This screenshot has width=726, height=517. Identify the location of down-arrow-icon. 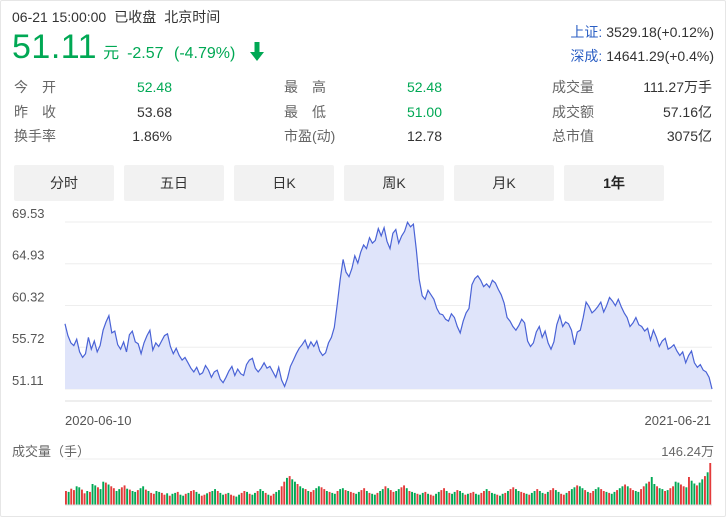
(256, 52).